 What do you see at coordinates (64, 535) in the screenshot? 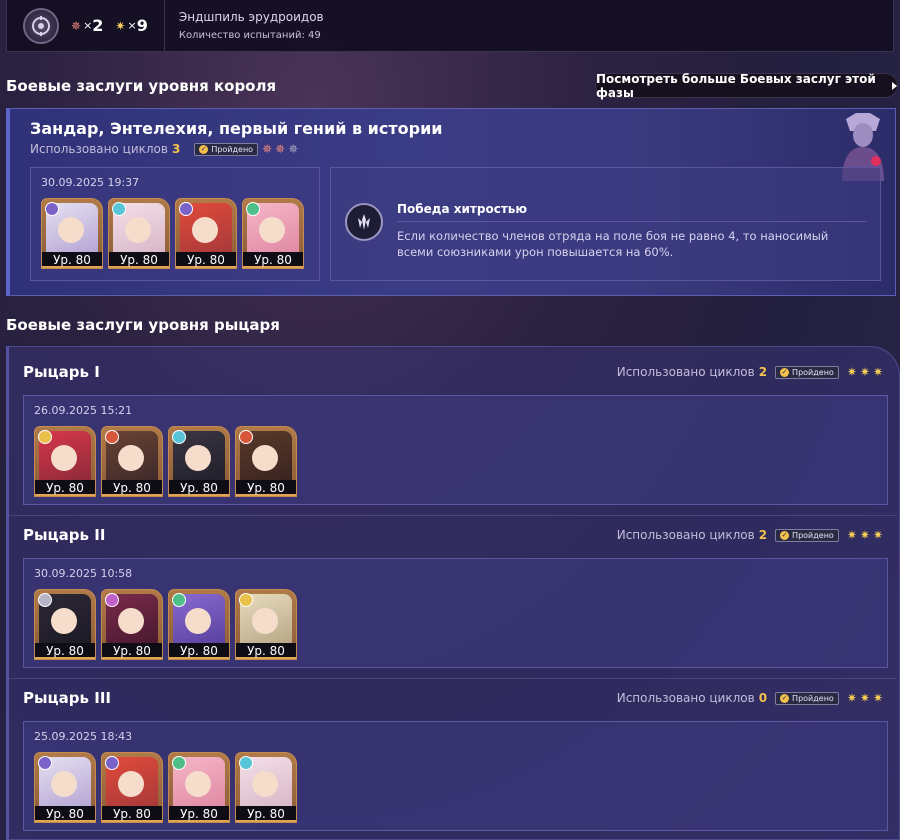
I see `knight-row-title: Рыцарь II` at bounding box center [64, 535].